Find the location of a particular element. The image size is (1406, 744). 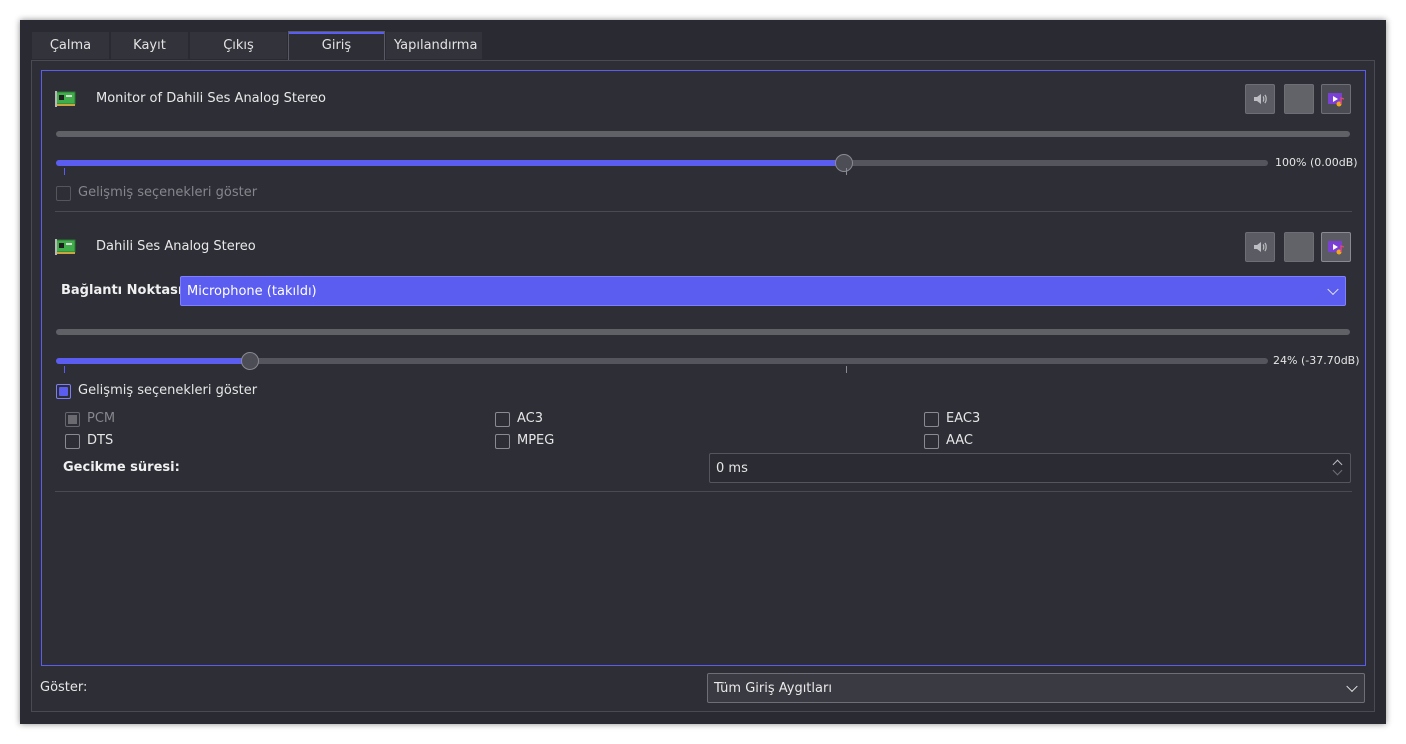

format-dts-label: DTS is located at coordinates (100, 440).